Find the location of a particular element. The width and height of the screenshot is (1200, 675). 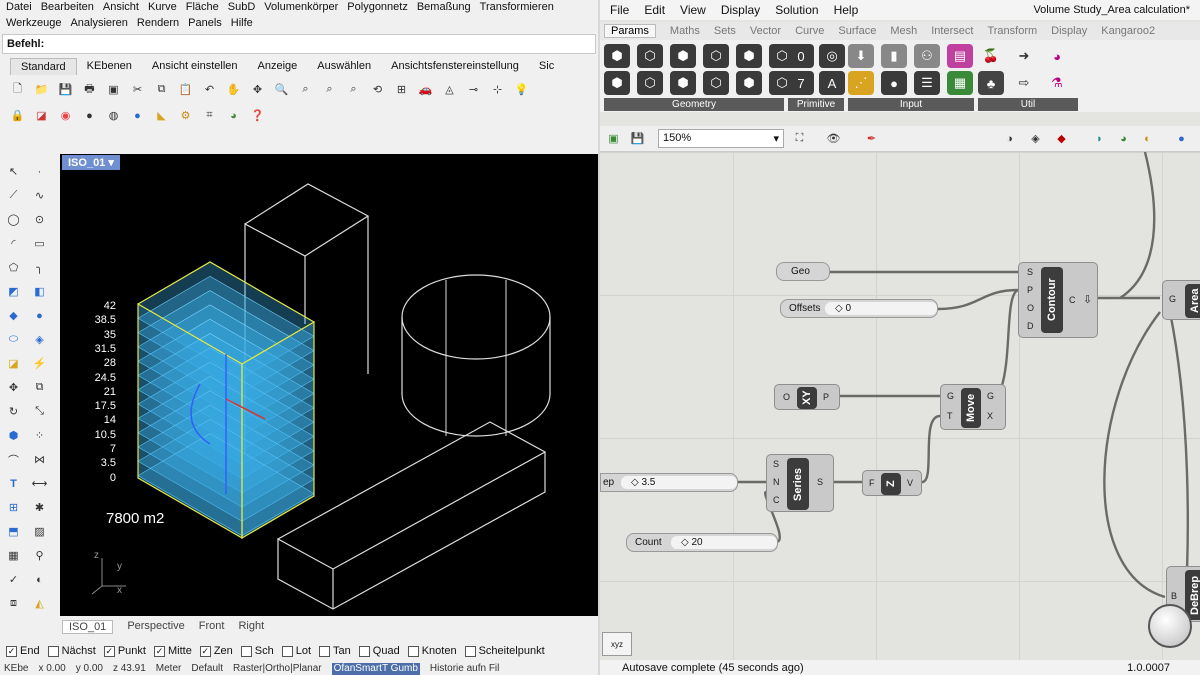

menu-item-7: Polygonnetz is located at coordinates (377, 8).